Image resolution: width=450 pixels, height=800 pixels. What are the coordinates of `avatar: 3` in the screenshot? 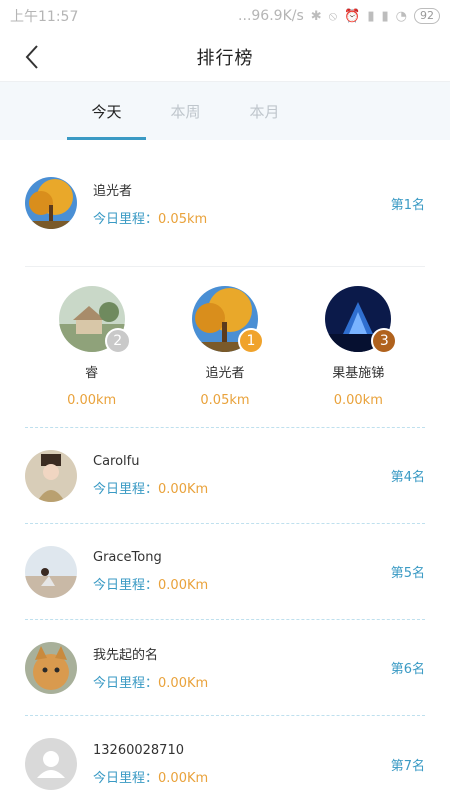 It's located at (361, 320).